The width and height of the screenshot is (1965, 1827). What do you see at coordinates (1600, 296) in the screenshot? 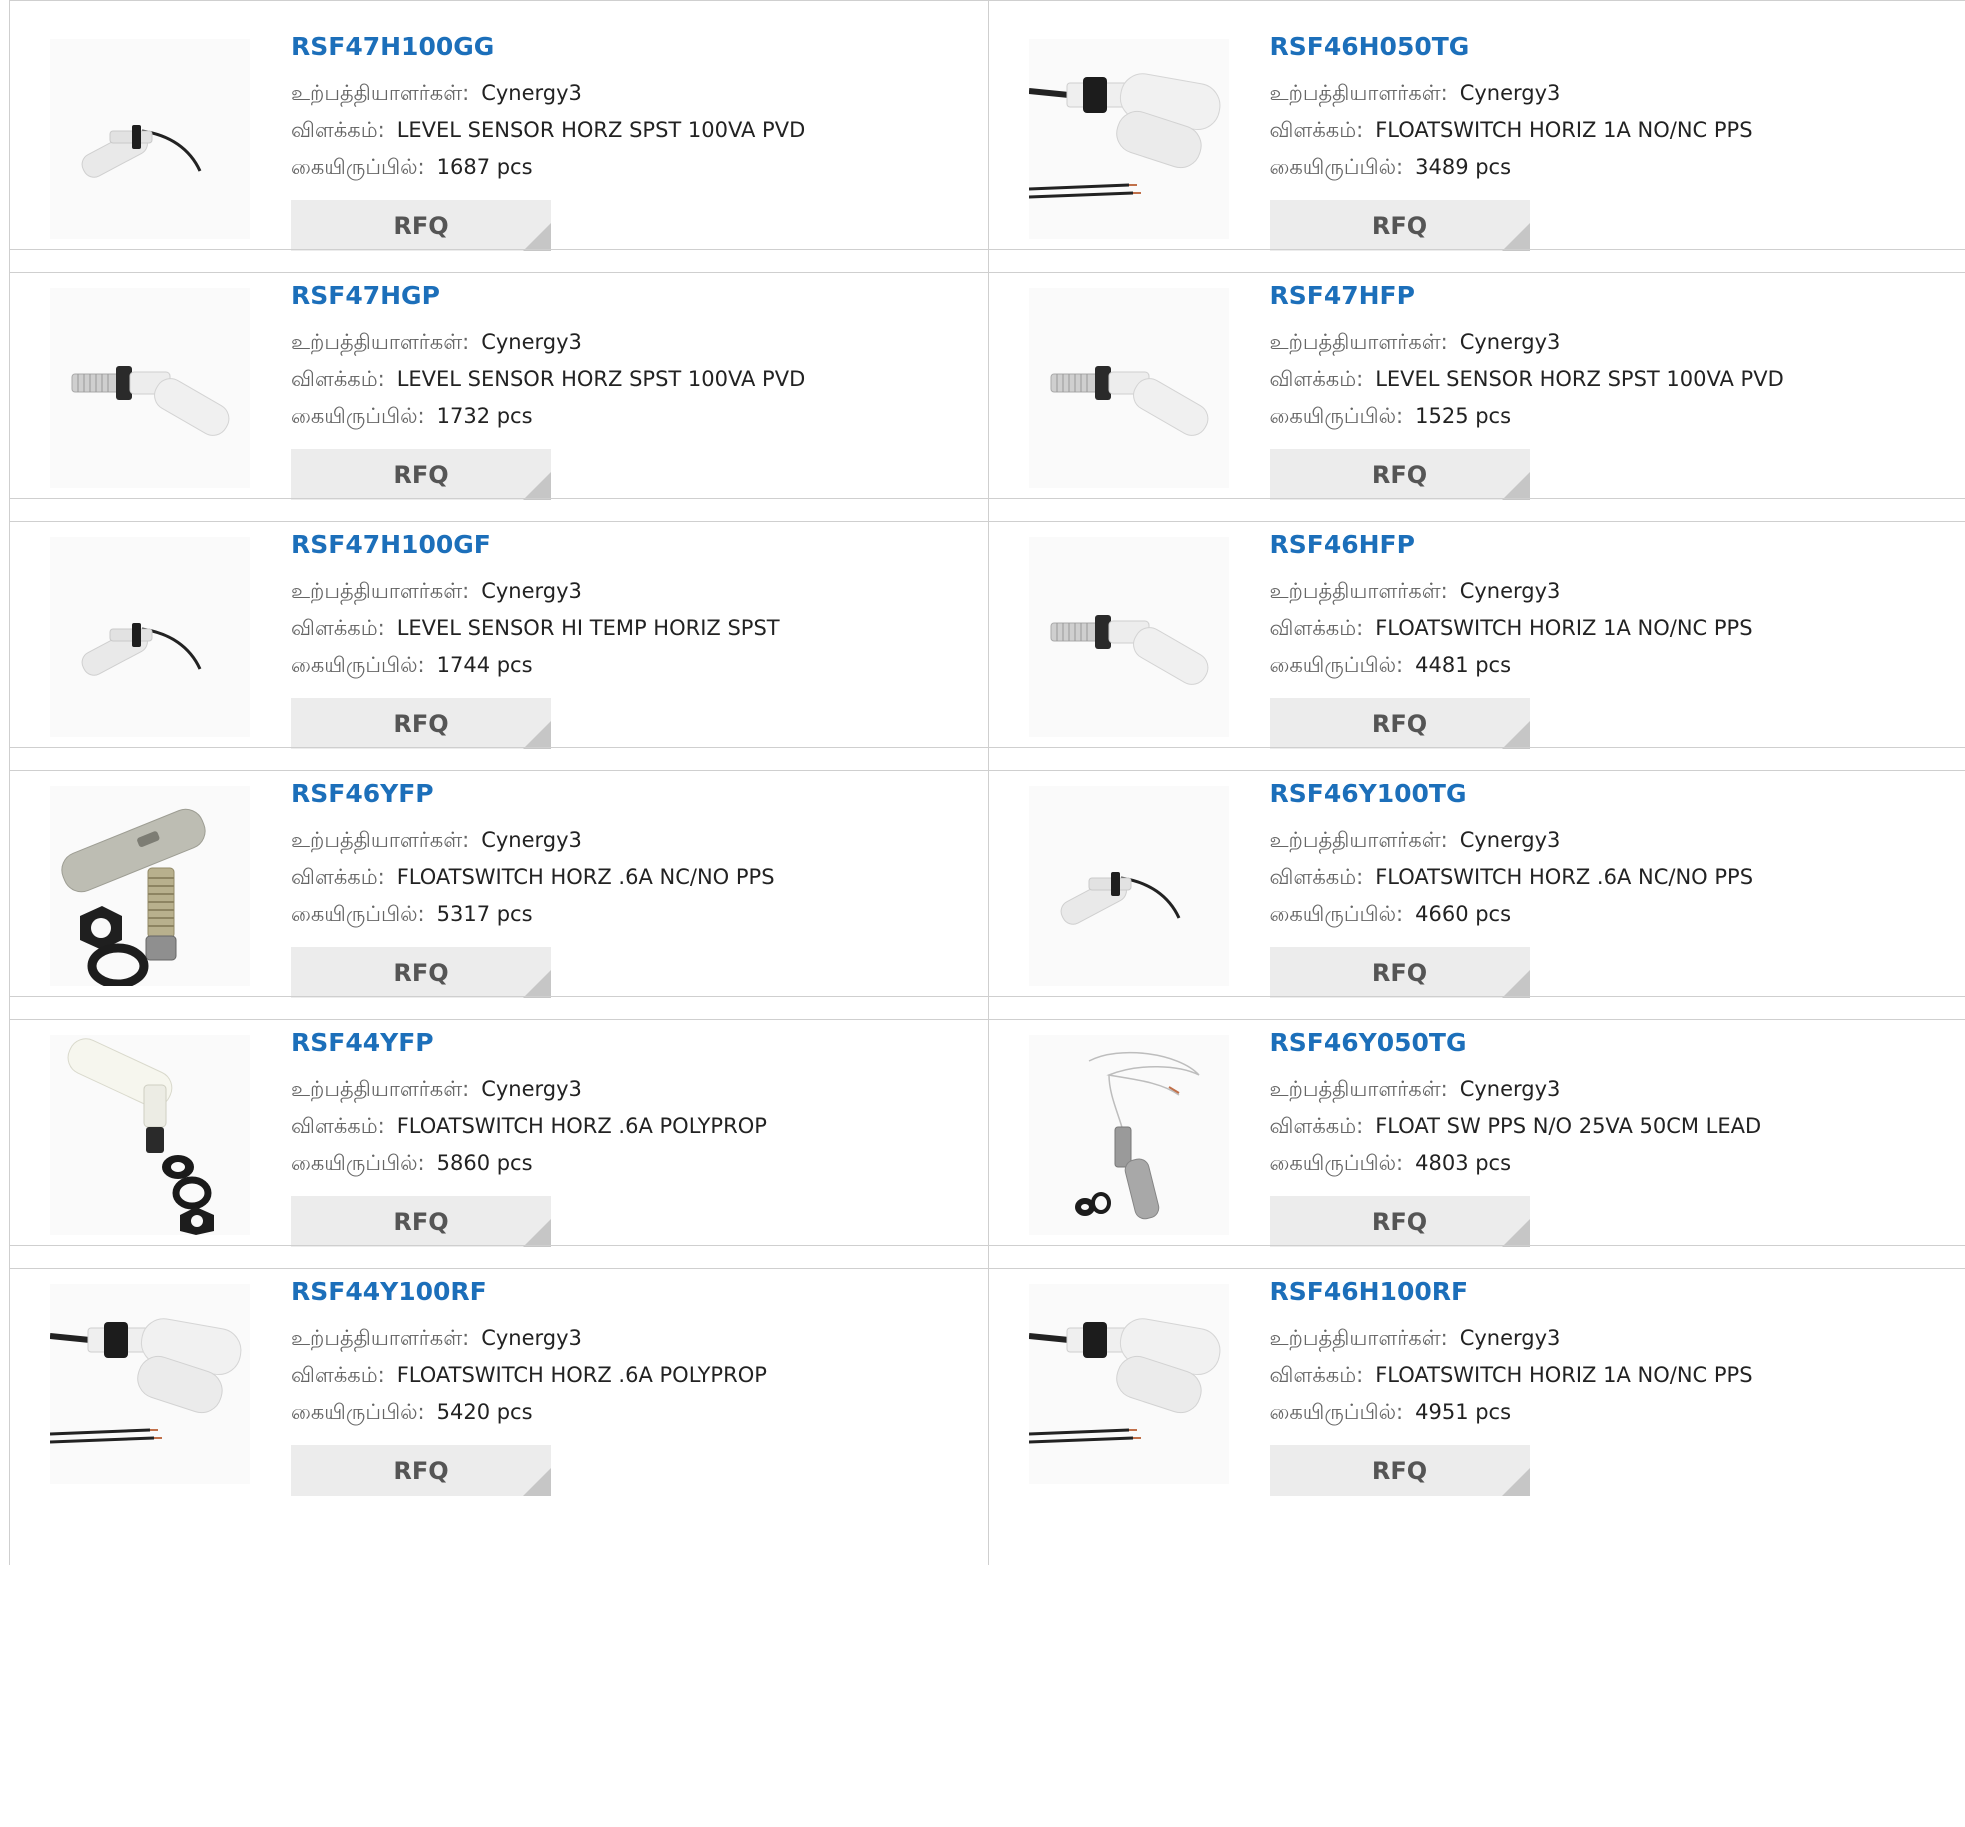
I see `product-part-number-link: RSF47HFP` at bounding box center [1600, 296].